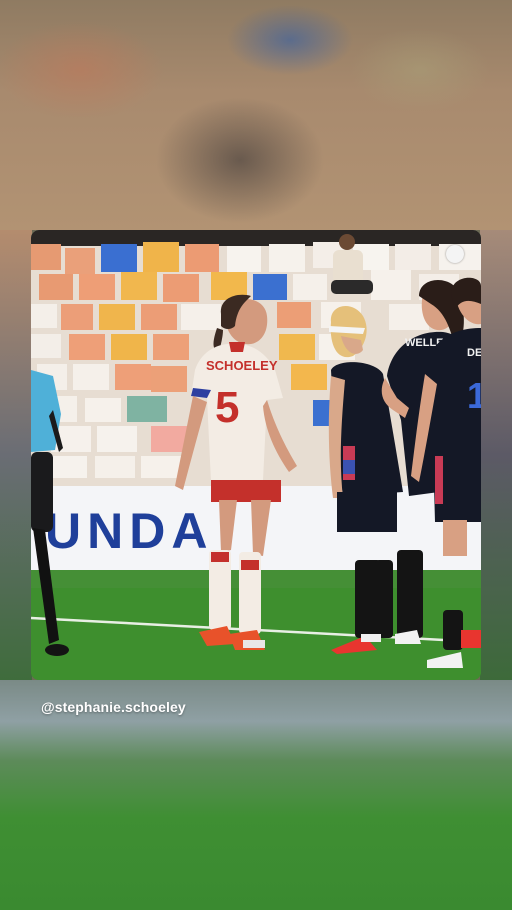 This screenshot has width=512, height=910. Describe the element at coordinates (474, 353) in the screenshot. I see `opponent-name-2: DE` at that location.